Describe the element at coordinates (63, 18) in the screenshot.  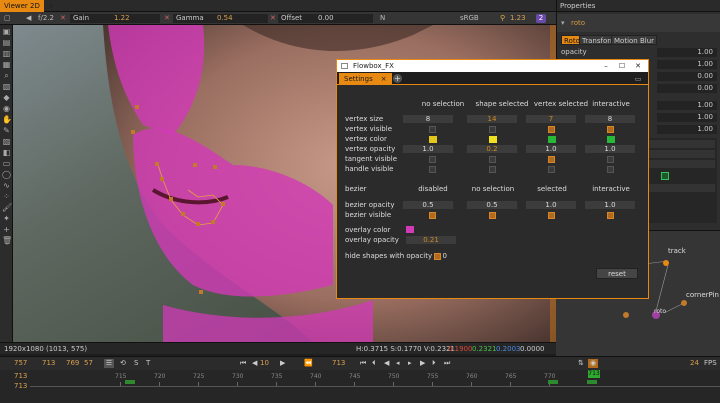
I see `gain-reset-icon: ✕` at that location.